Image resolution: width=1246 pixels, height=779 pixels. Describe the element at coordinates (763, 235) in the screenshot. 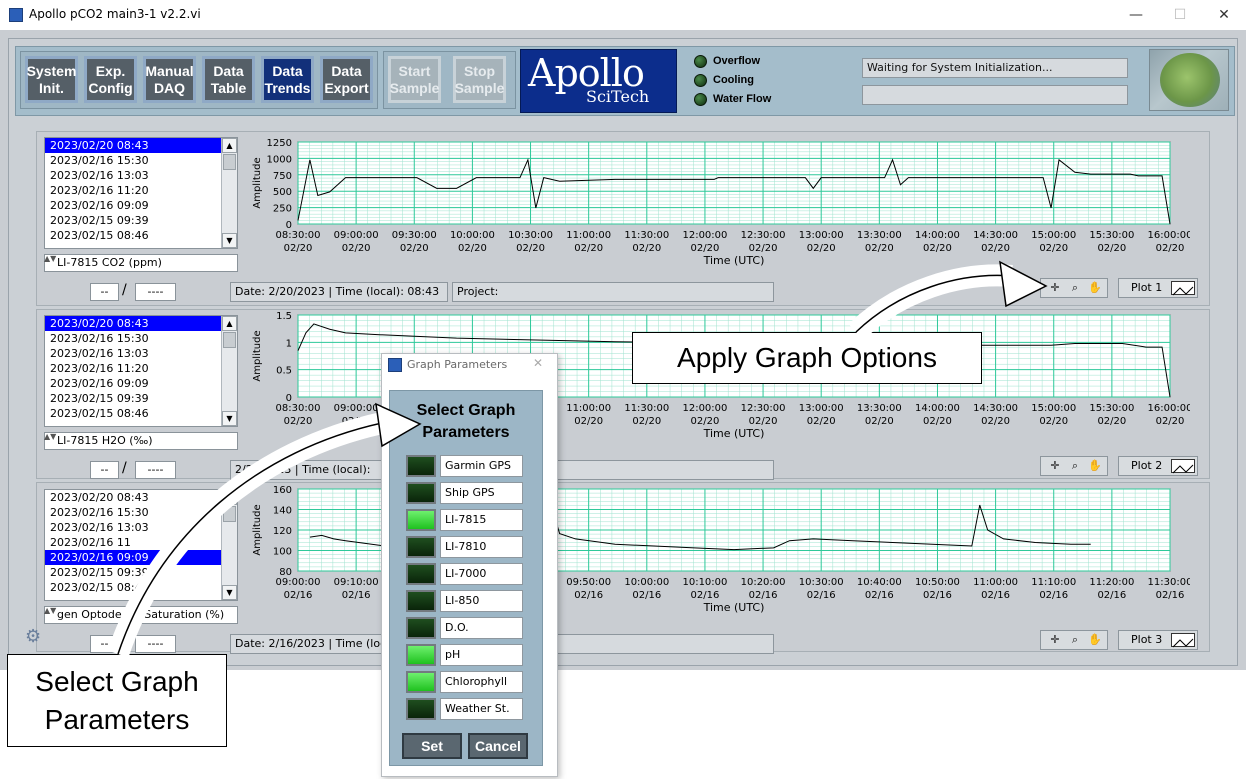

I see `x-tick-label: 12:30:00` at that location.